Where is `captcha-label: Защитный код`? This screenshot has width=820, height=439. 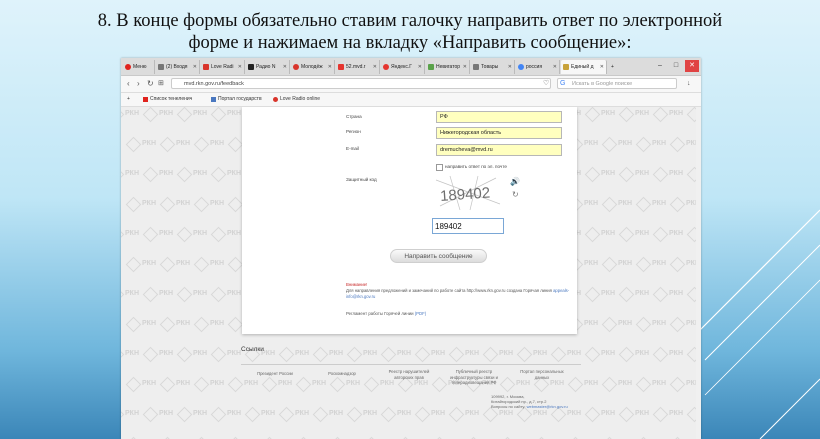
captcha-label: Защитный код is located at coordinates (361, 179).